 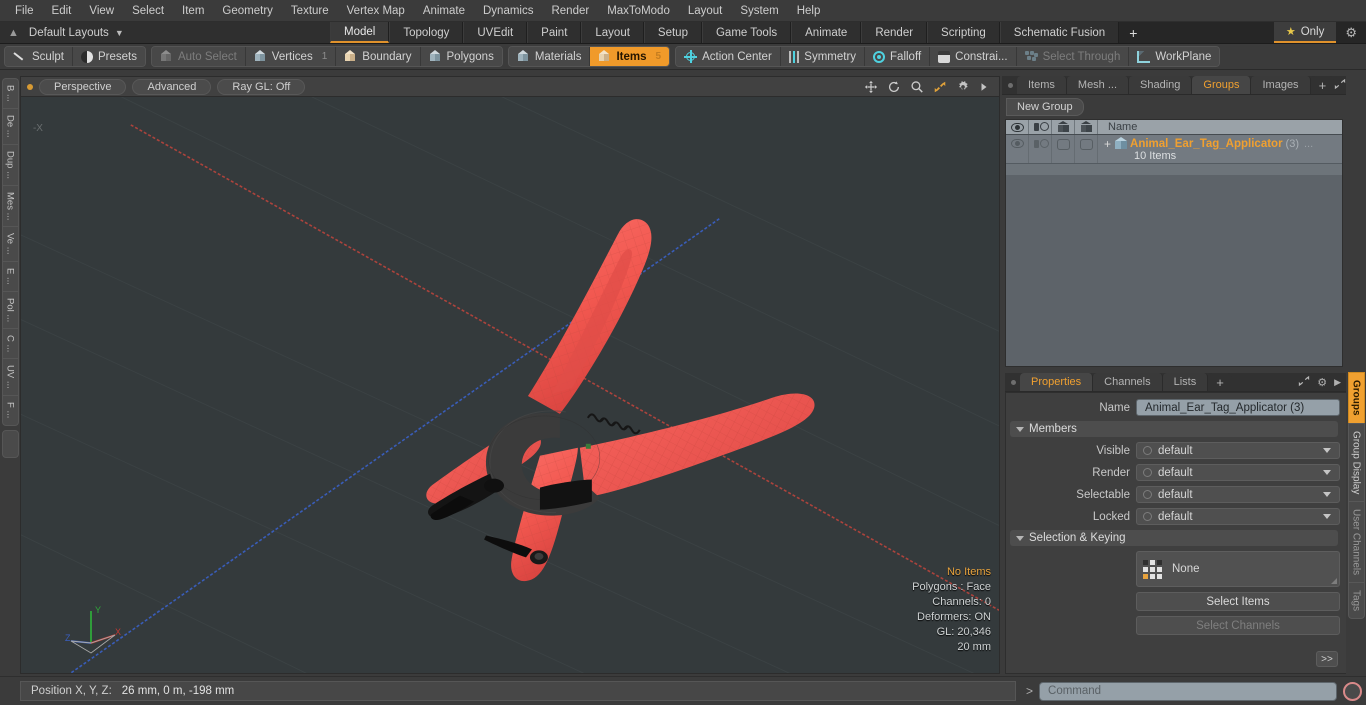 What do you see at coordinates (1063, 149) in the screenshot?
I see `row-selectable-toggle` at bounding box center [1063, 149].